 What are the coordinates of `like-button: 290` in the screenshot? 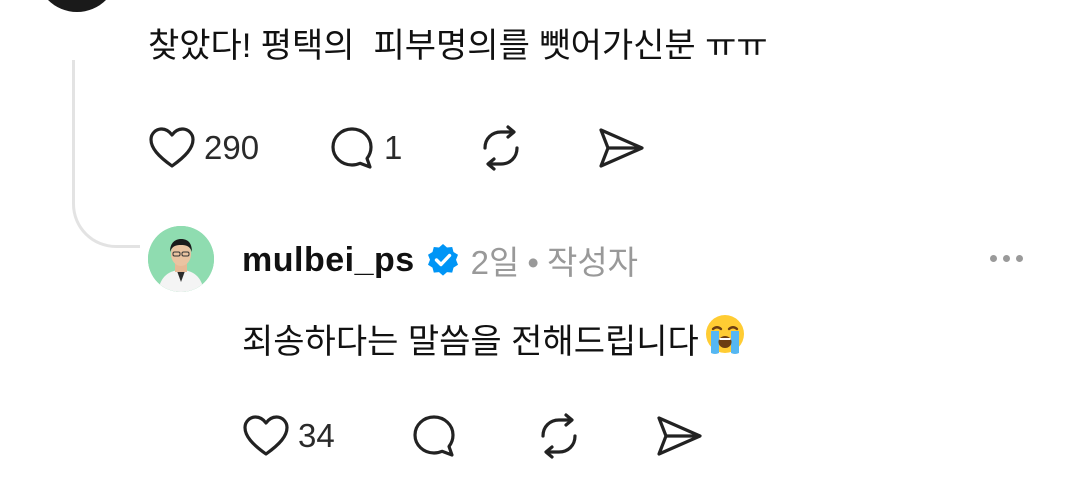 It's located at (238, 148).